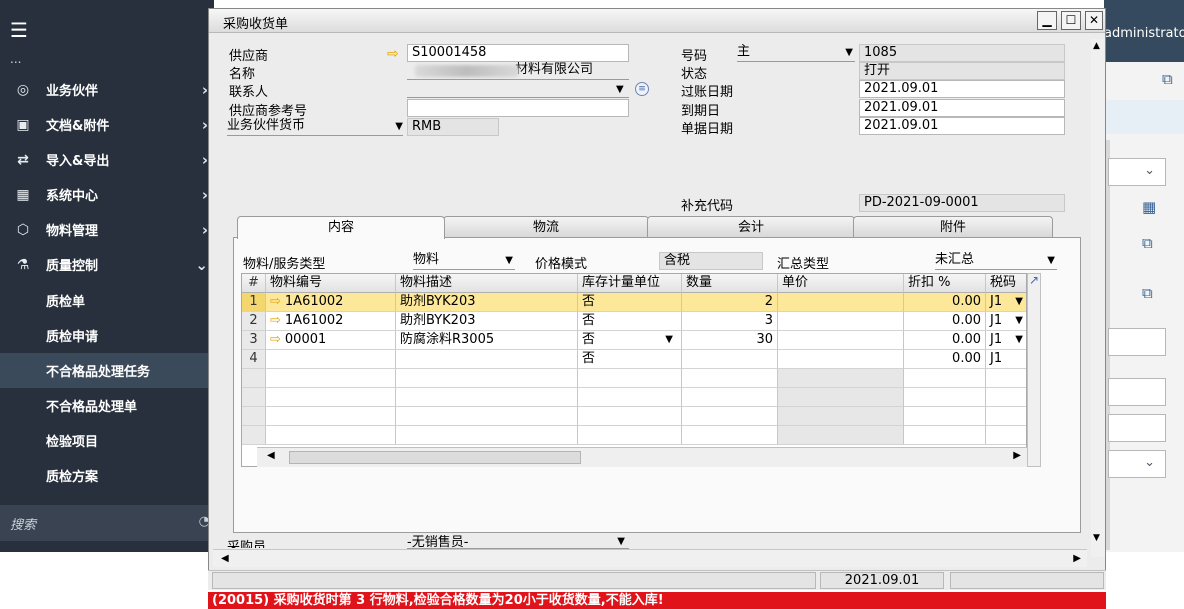  What do you see at coordinates (107, 159) in the screenshot?
I see `sidebar-item-import-export: ⇄ 导入&导出 ›` at bounding box center [107, 159].